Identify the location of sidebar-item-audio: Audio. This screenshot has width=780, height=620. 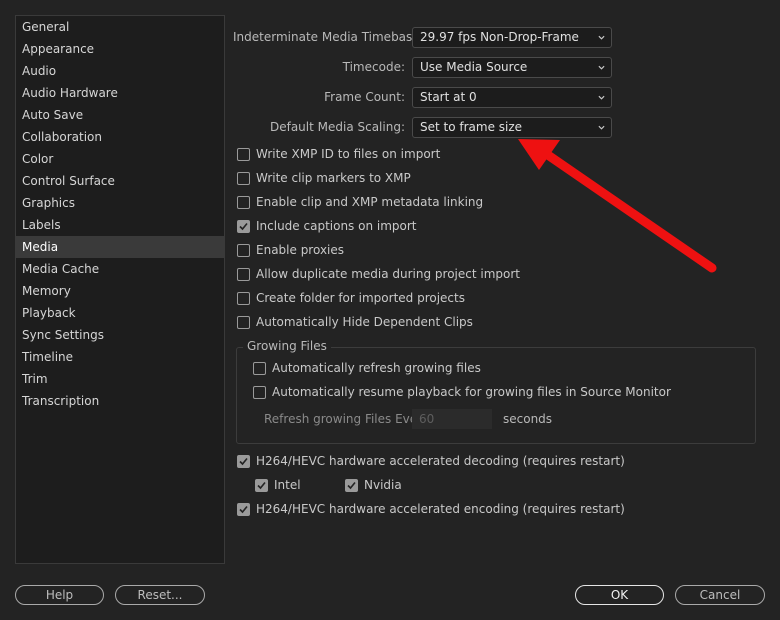
(120, 71).